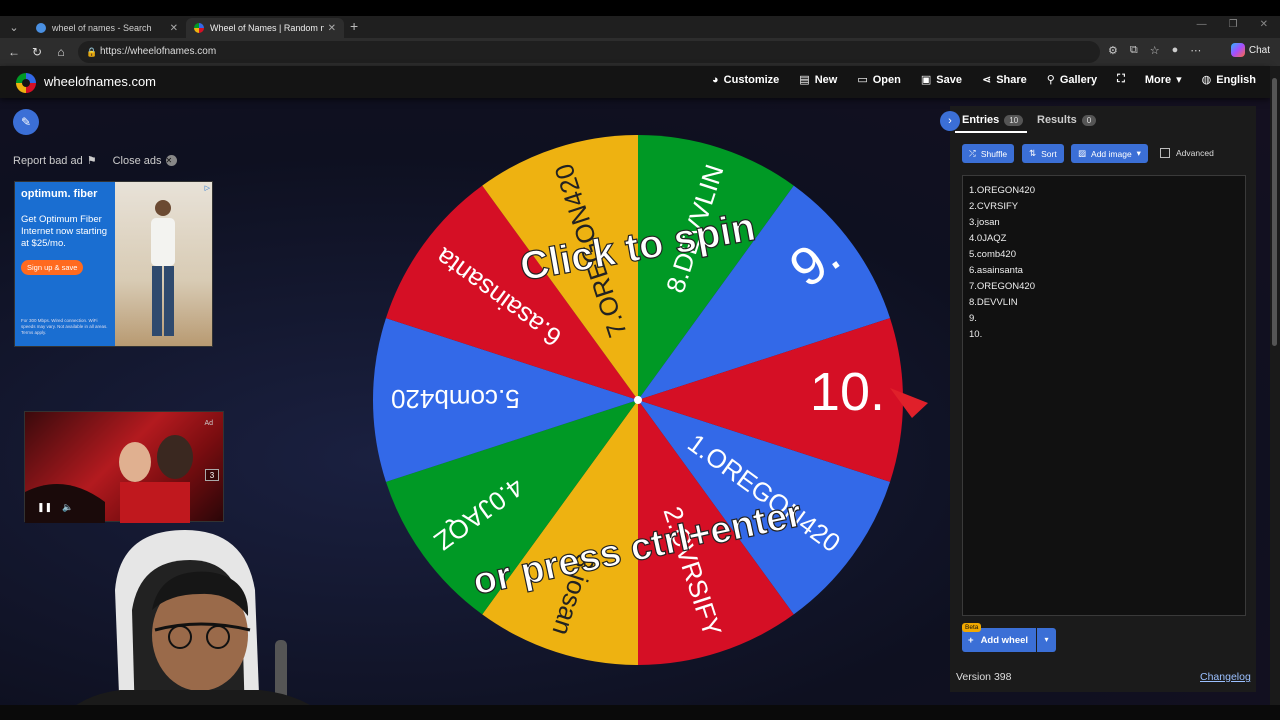  Describe the element at coordinates (102, 28) in the screenshot. I see `tab-title: wheel of names - Search` at that location.